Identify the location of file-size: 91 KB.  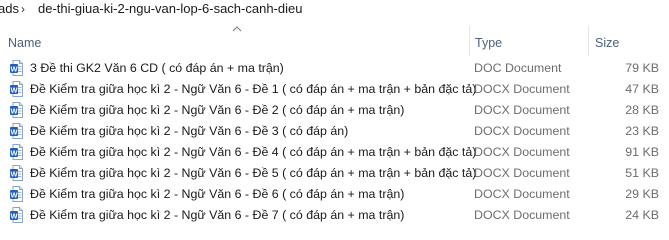
(642, 152).